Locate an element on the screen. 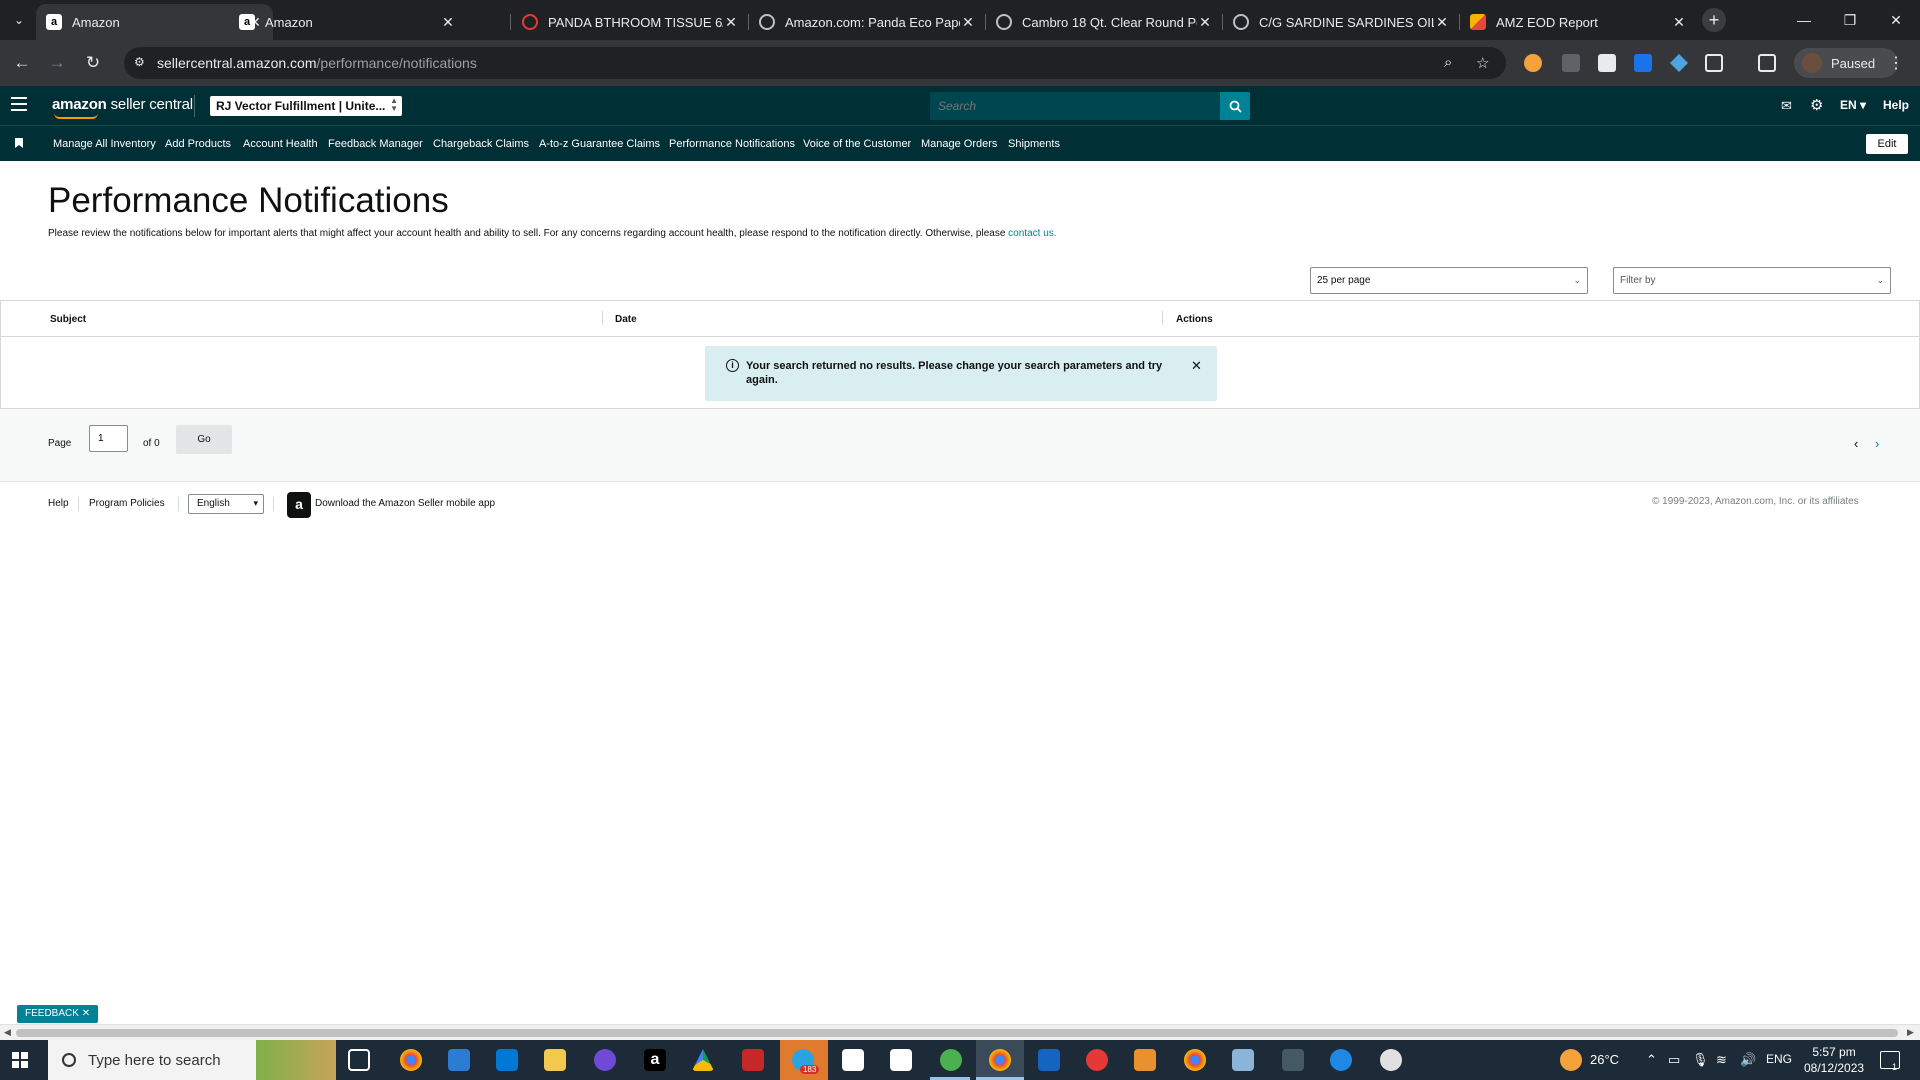  r-app-icon is located at coordinates (1049, 1060).